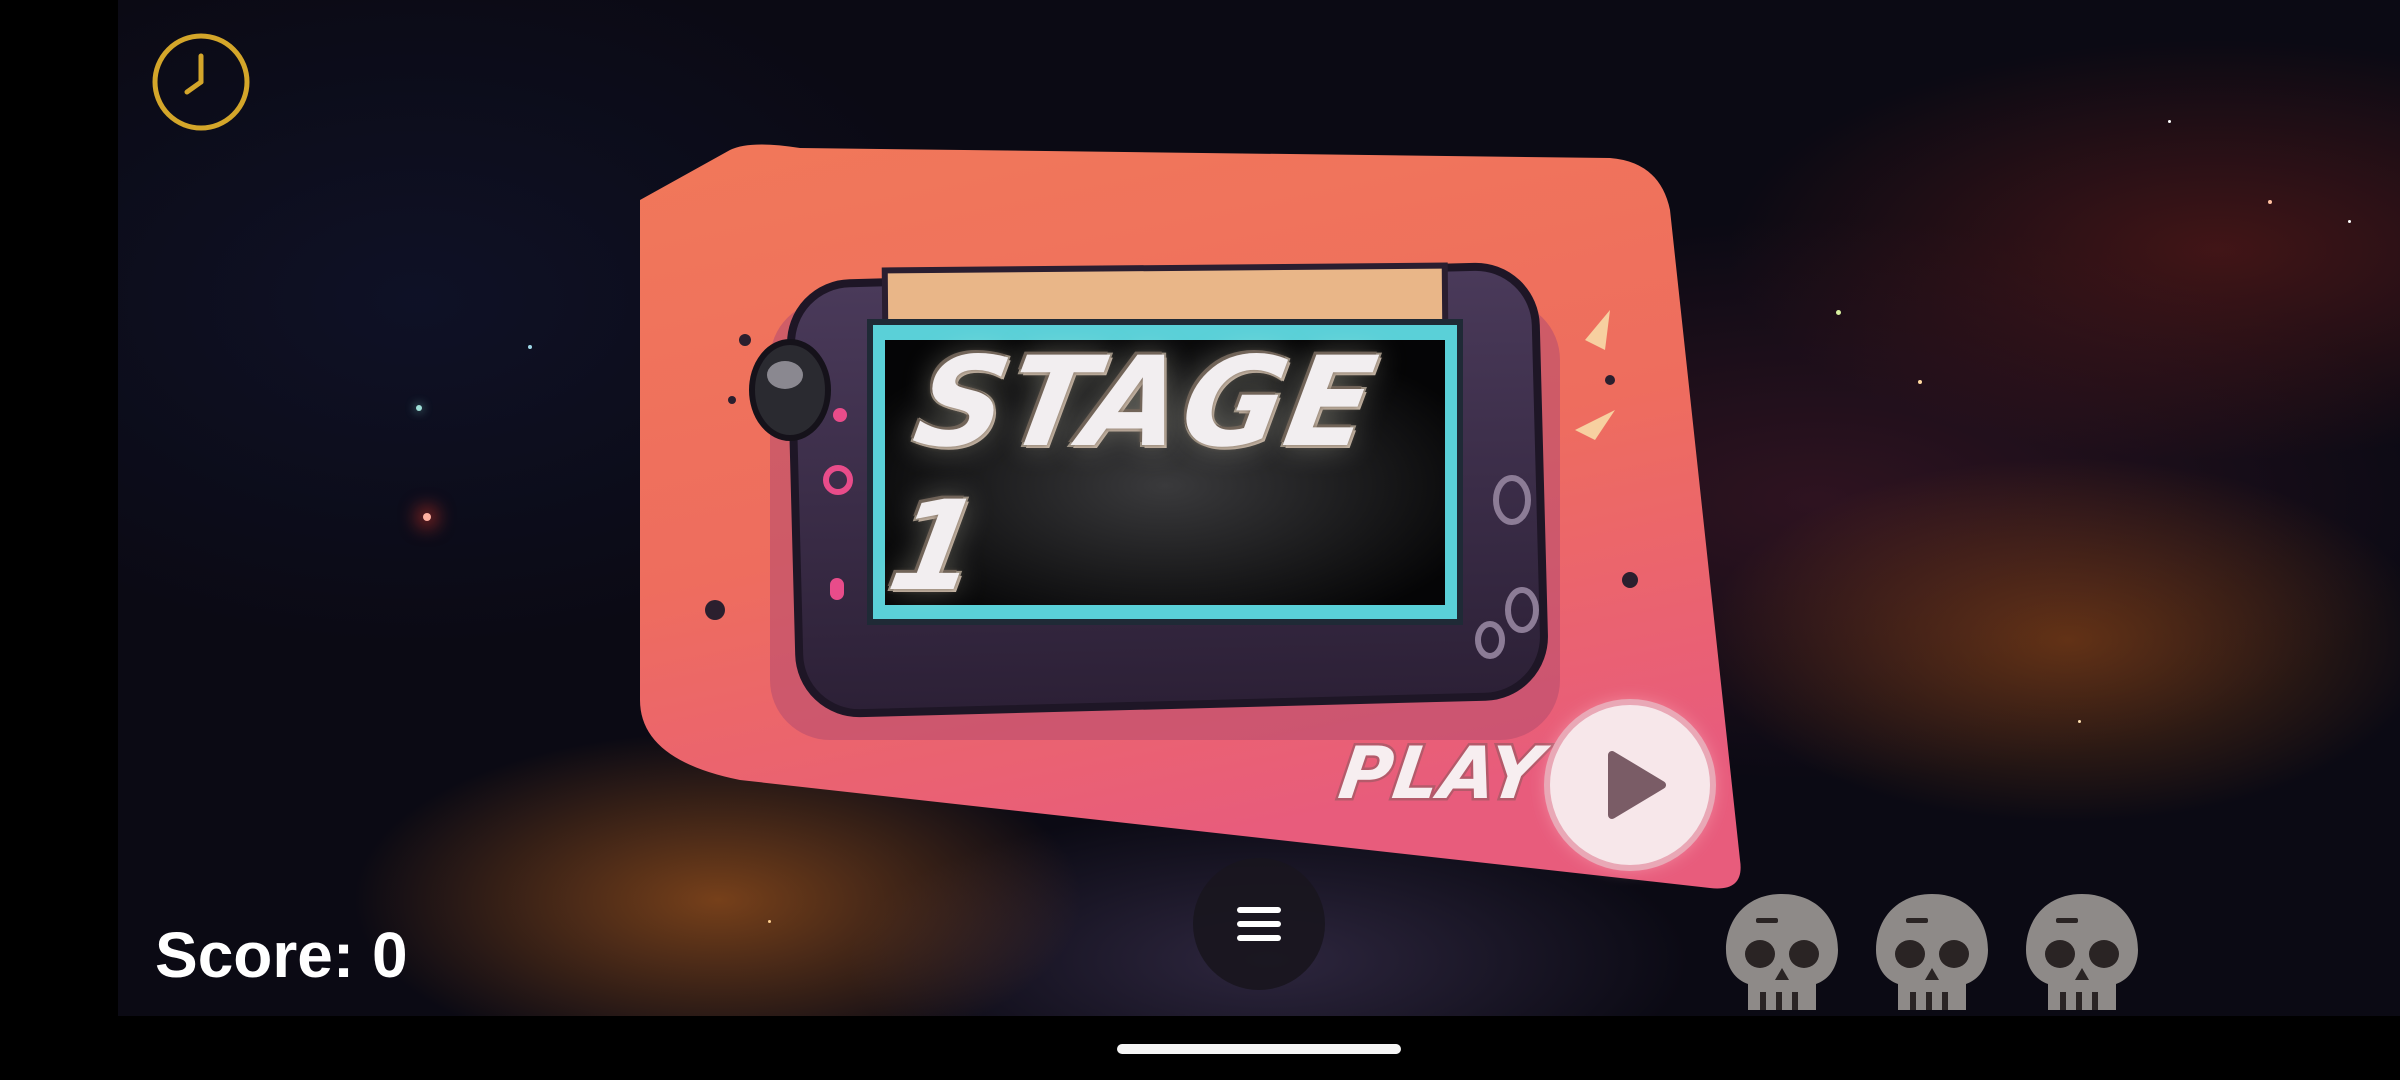 The height and width of the screenshot is (1080, 2400). Describe the element at coordinates (1441, 773) in the screenshot. I see `play-label: PLAY` at that location.